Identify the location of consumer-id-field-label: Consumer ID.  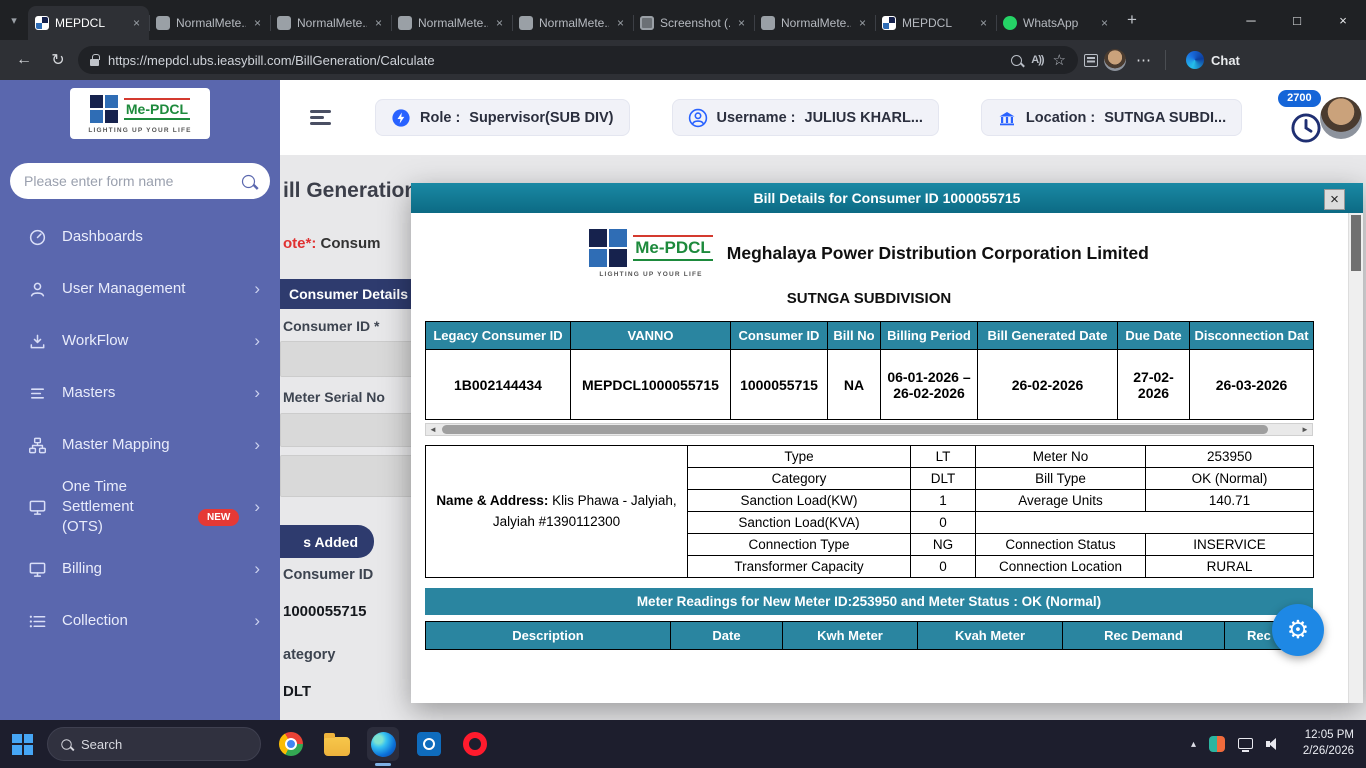
(328, 575).